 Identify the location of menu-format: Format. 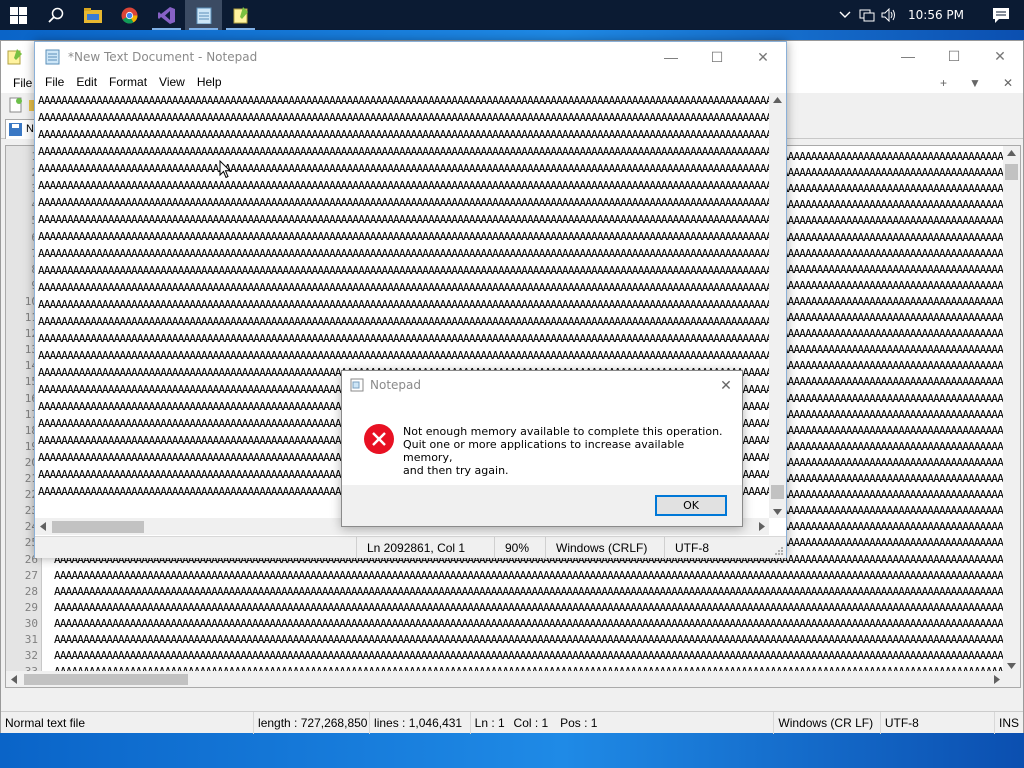
(128, 82).